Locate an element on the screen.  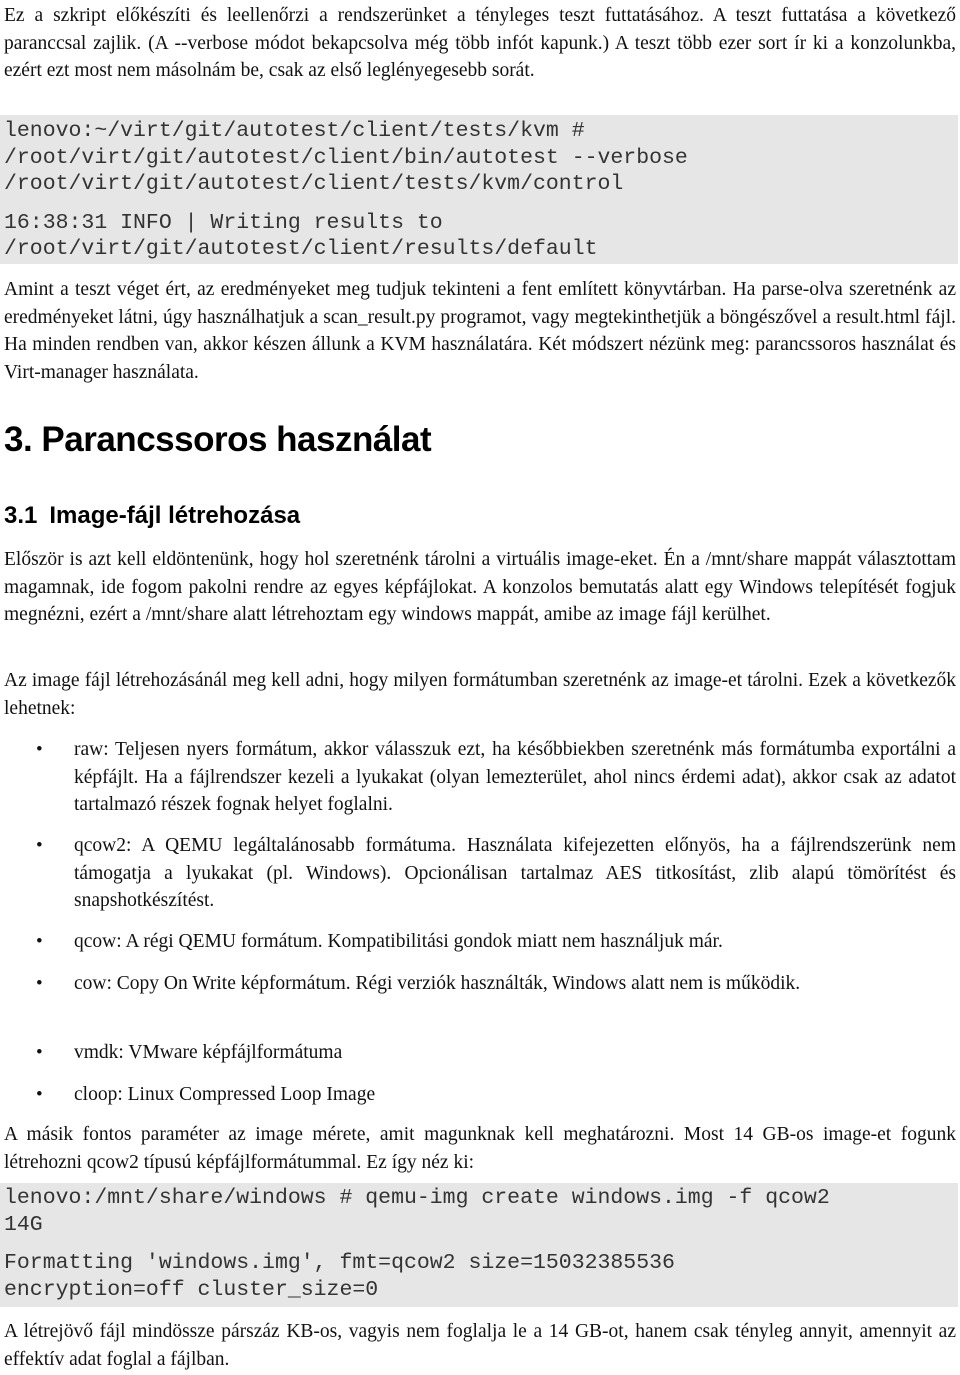
code-line: 14G is located at coordinates (23, 1224).